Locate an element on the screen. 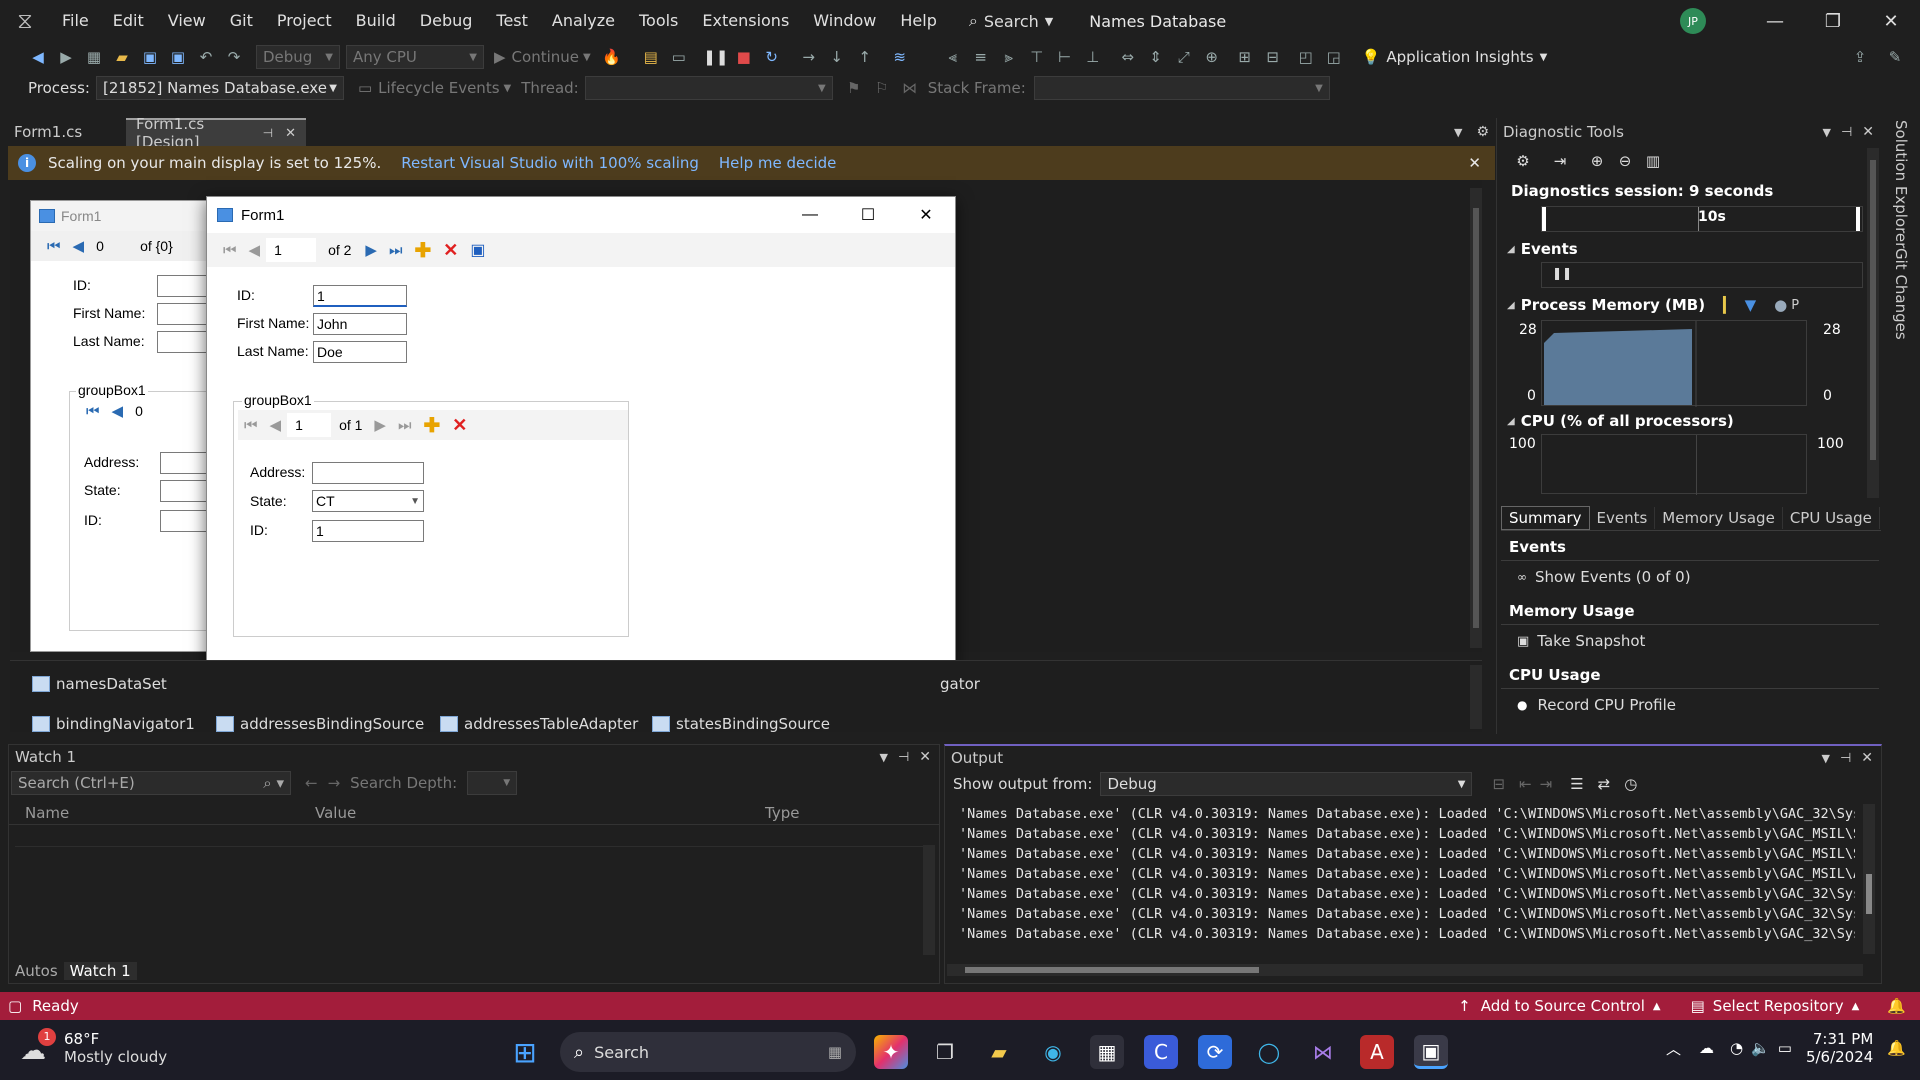  app-icon: C is located at coordinates (1161, 1052).